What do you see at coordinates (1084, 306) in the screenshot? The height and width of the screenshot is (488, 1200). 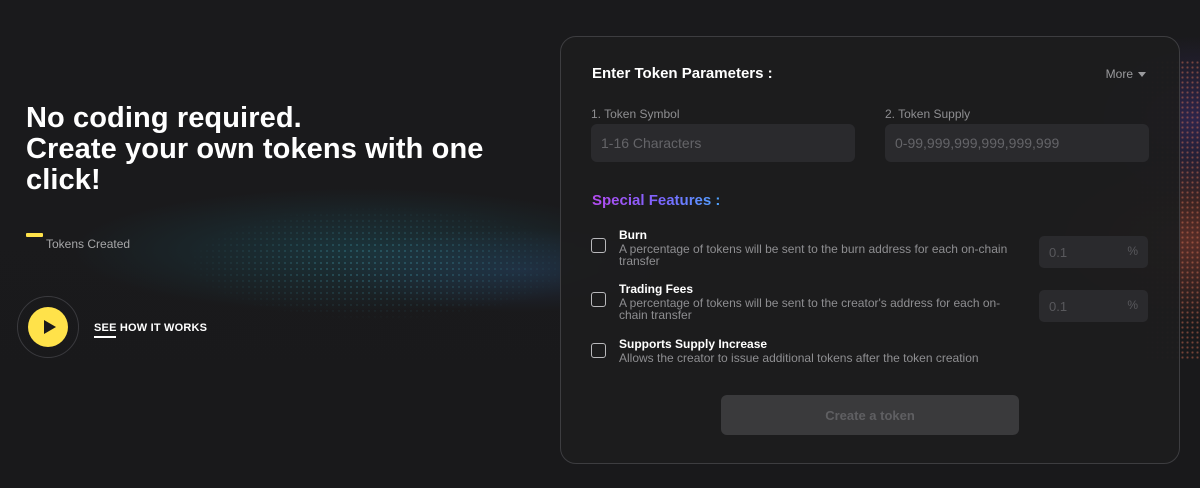 I see `trading-fees-percent-input` at bounding box center [1084, 306].